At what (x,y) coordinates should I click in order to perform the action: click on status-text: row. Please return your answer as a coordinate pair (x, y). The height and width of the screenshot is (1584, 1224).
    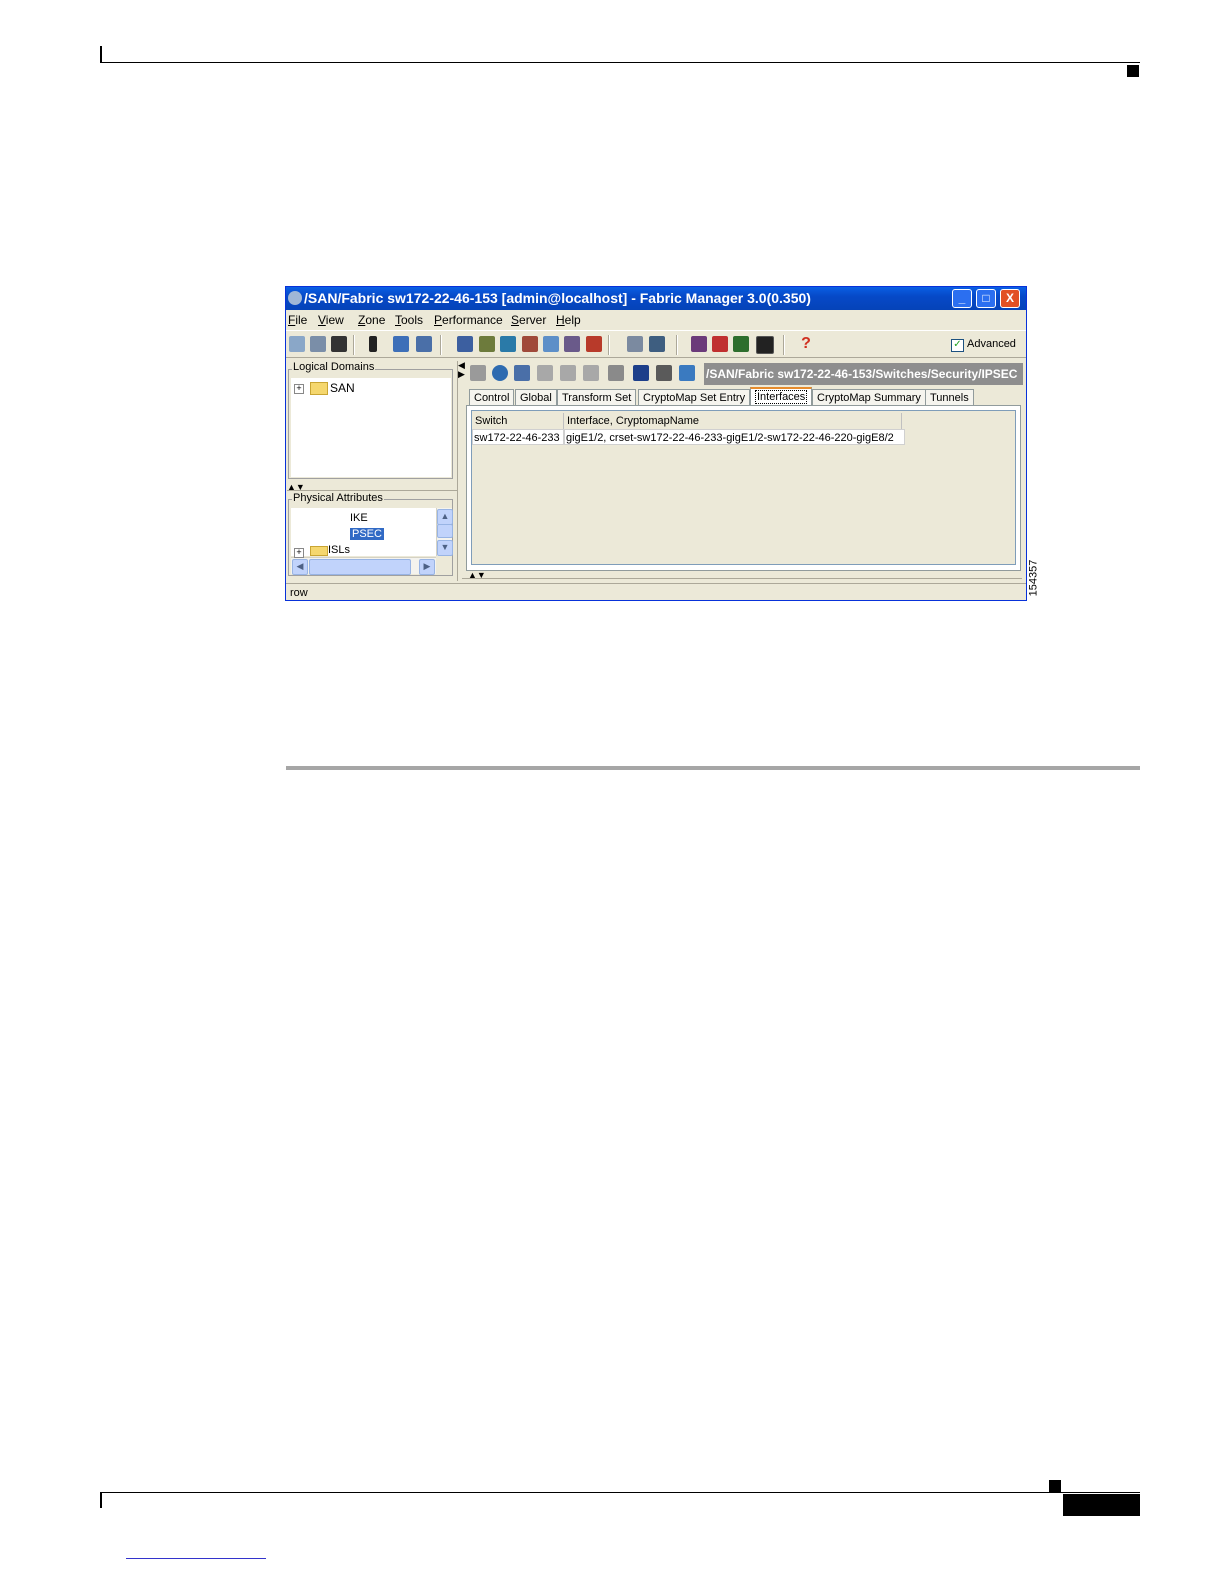
    Looking at the image, I should click on (299, 593).